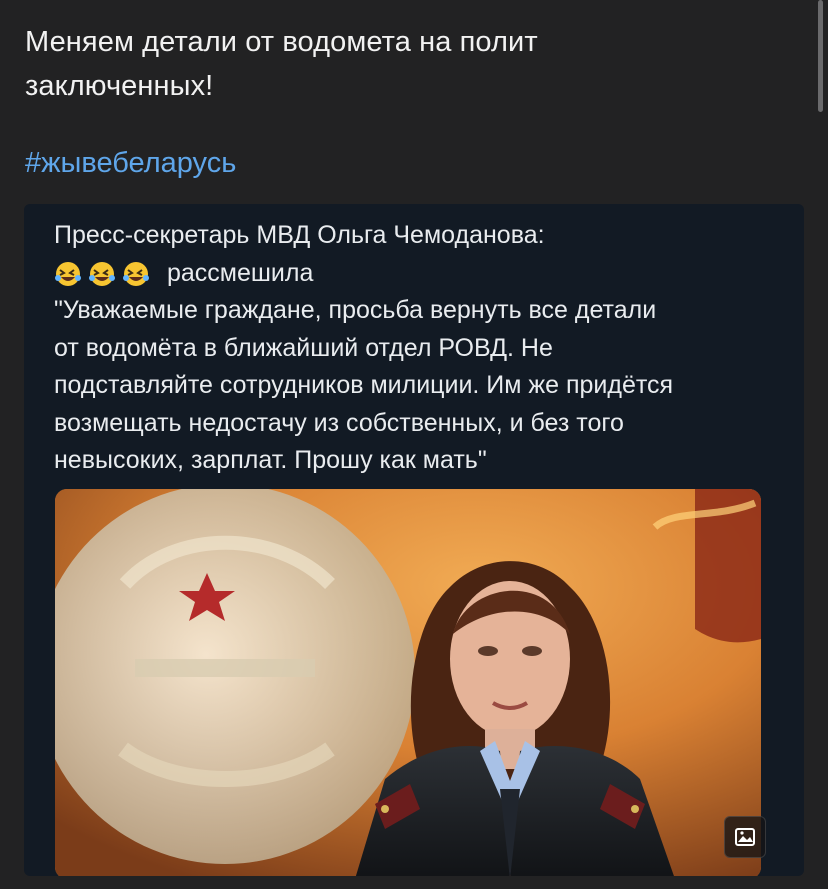  I want to click on open-image-button, so click(745, 837).